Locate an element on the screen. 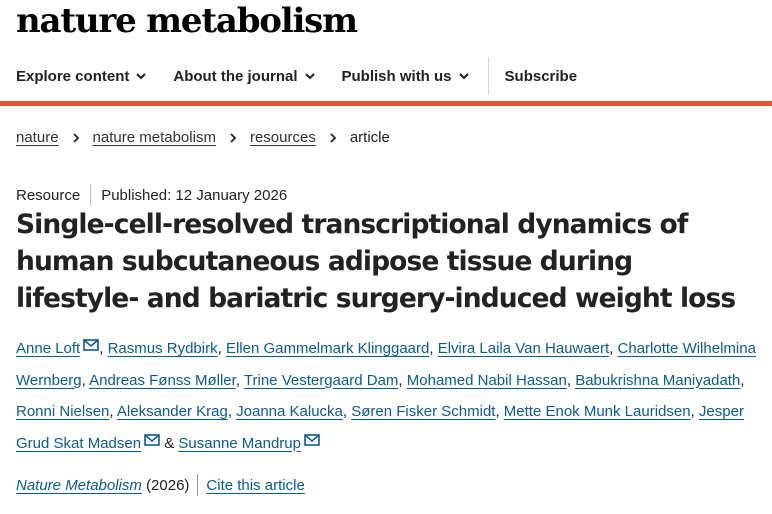  breadcrumb-nature-metabolism: nature metabolism is located at coordinates (154, 137).